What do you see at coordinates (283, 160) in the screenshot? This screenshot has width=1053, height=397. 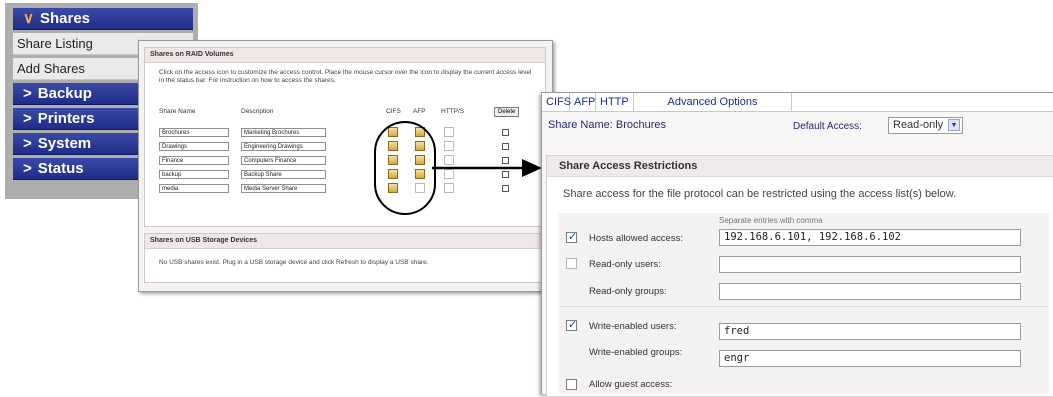 I see `share-desc-cell: Computers Finance` at bounding box center [283, 160].